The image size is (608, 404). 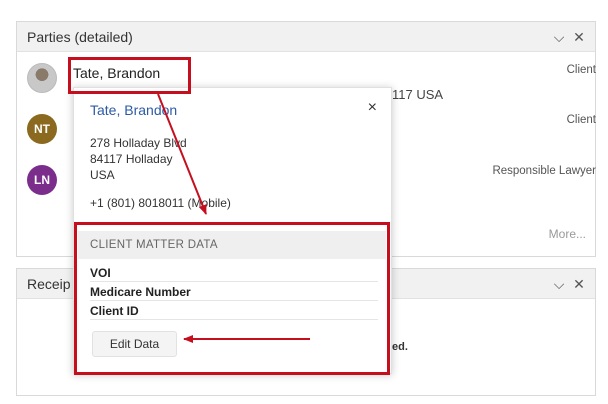 What do you see at coordinates (131, 159) in the screenshot?
I see `address-line-2: 84117 Holladay` at bounding box center [131, 159].